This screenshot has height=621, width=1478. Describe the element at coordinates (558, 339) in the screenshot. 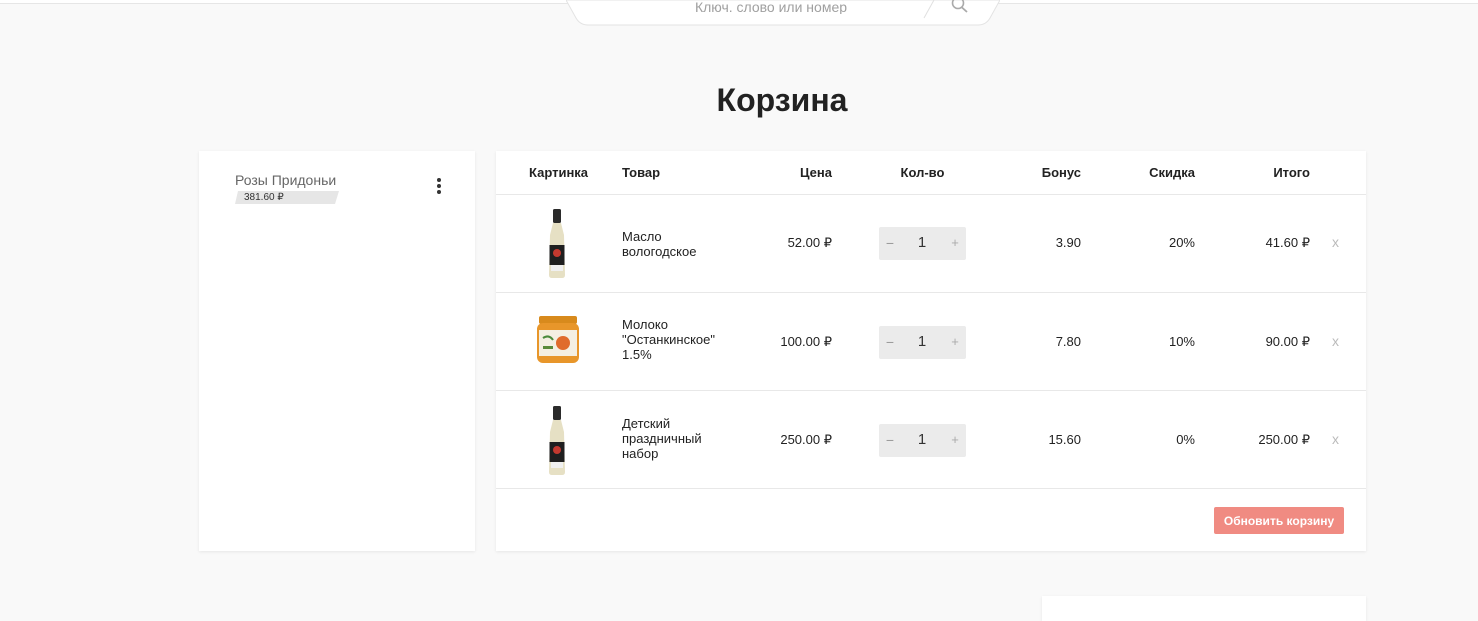

I see `product-image-jar` at that location.